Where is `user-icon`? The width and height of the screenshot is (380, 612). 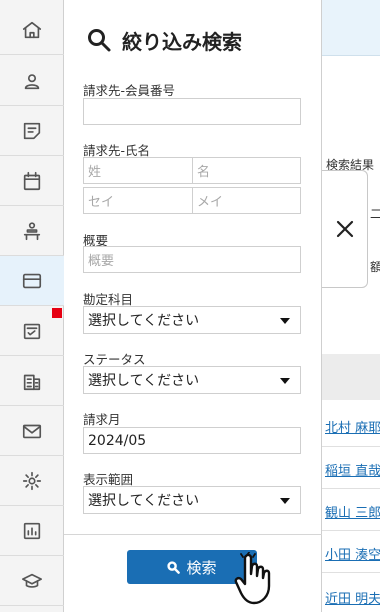
user-icon is located at coordinates (32, 81).